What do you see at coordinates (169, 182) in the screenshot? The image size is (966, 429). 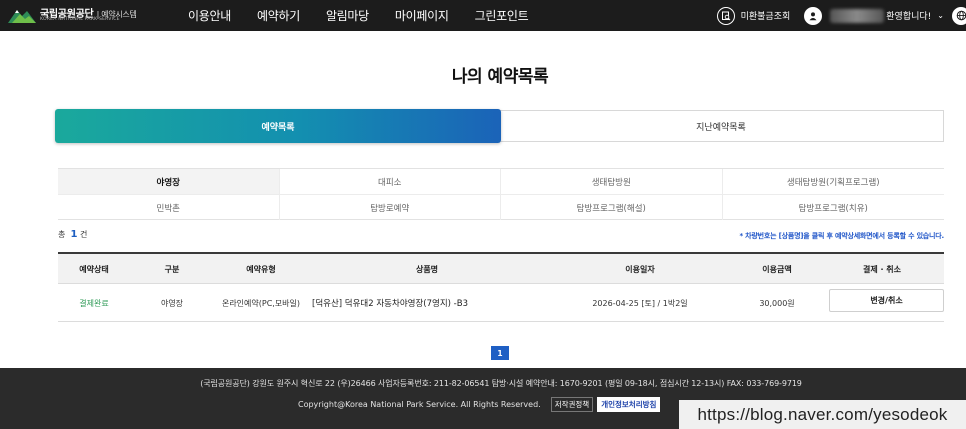 I see `category-campground: 야영장` at bounding box center [169, 182].